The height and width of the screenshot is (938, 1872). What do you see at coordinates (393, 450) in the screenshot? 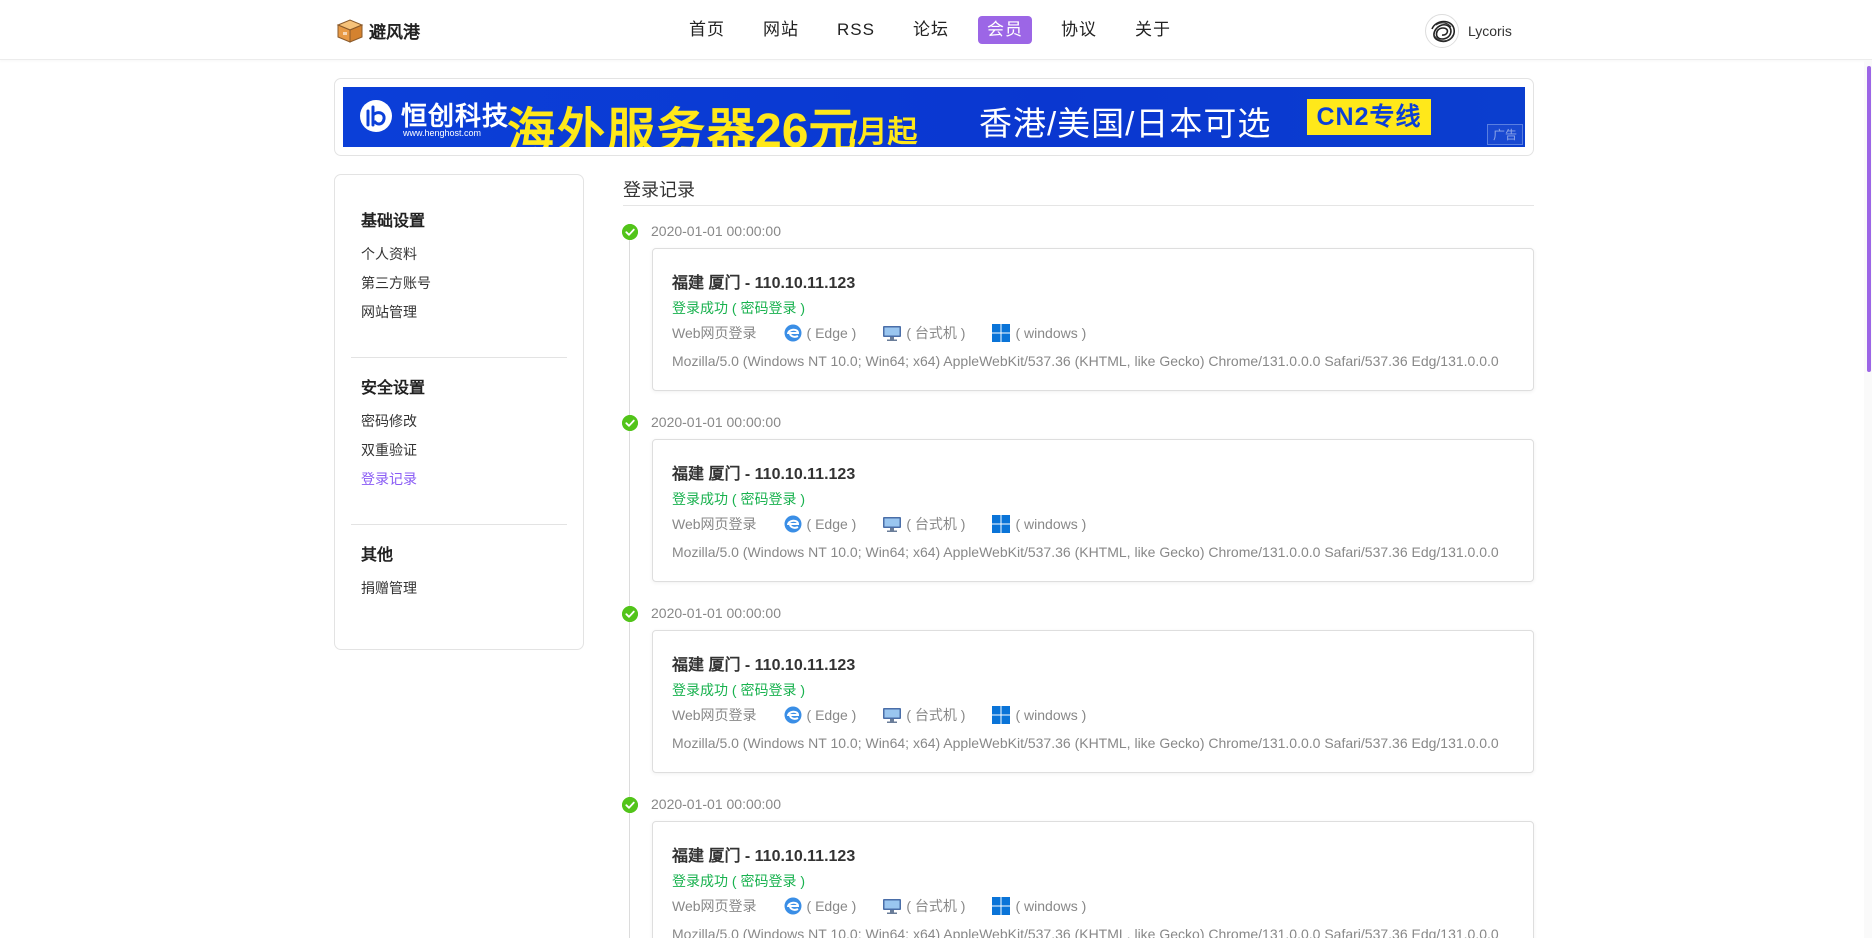
I see `sidebar-item-2fa: 双重验证` at bounding box center [393, 450].